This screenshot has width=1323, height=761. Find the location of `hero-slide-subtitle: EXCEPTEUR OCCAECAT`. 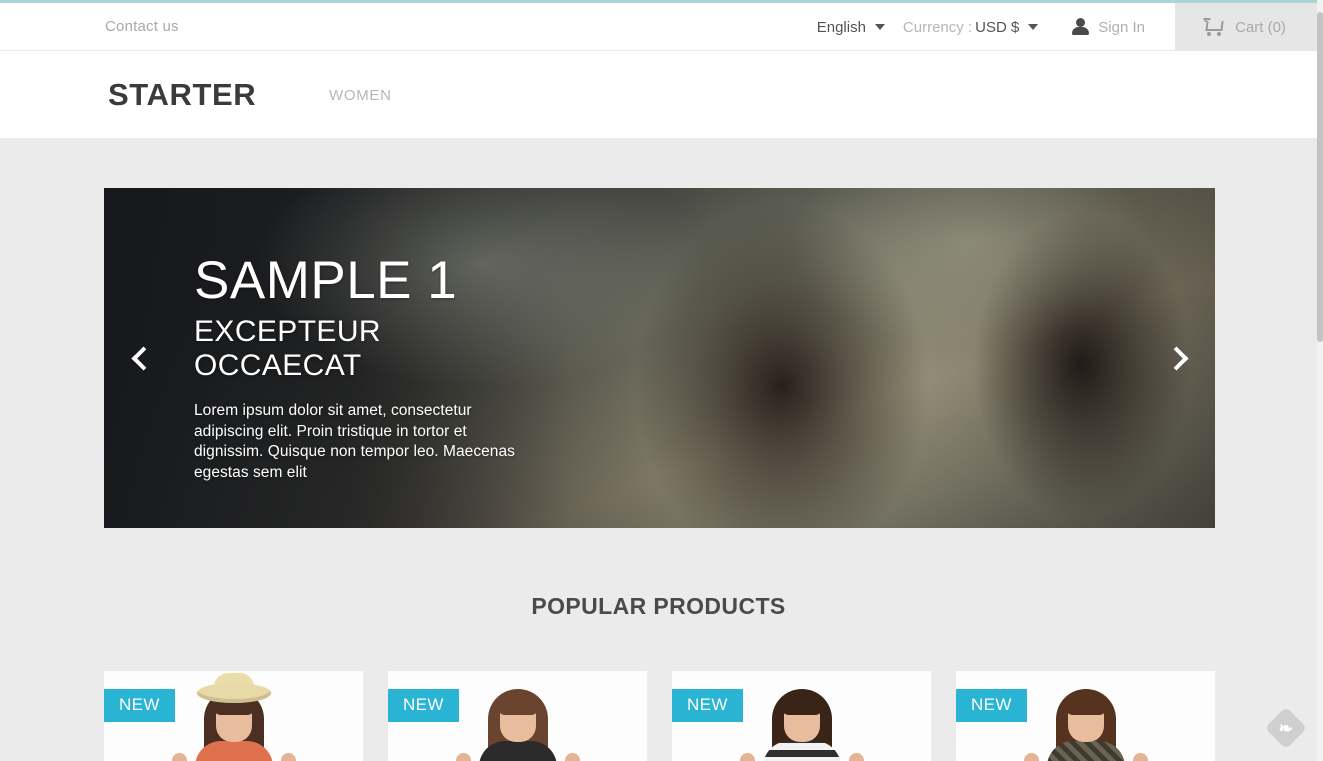

hero-slide-subtitle: EXCEPTEUR OCCAECAT is located at coordinates (287, 348).